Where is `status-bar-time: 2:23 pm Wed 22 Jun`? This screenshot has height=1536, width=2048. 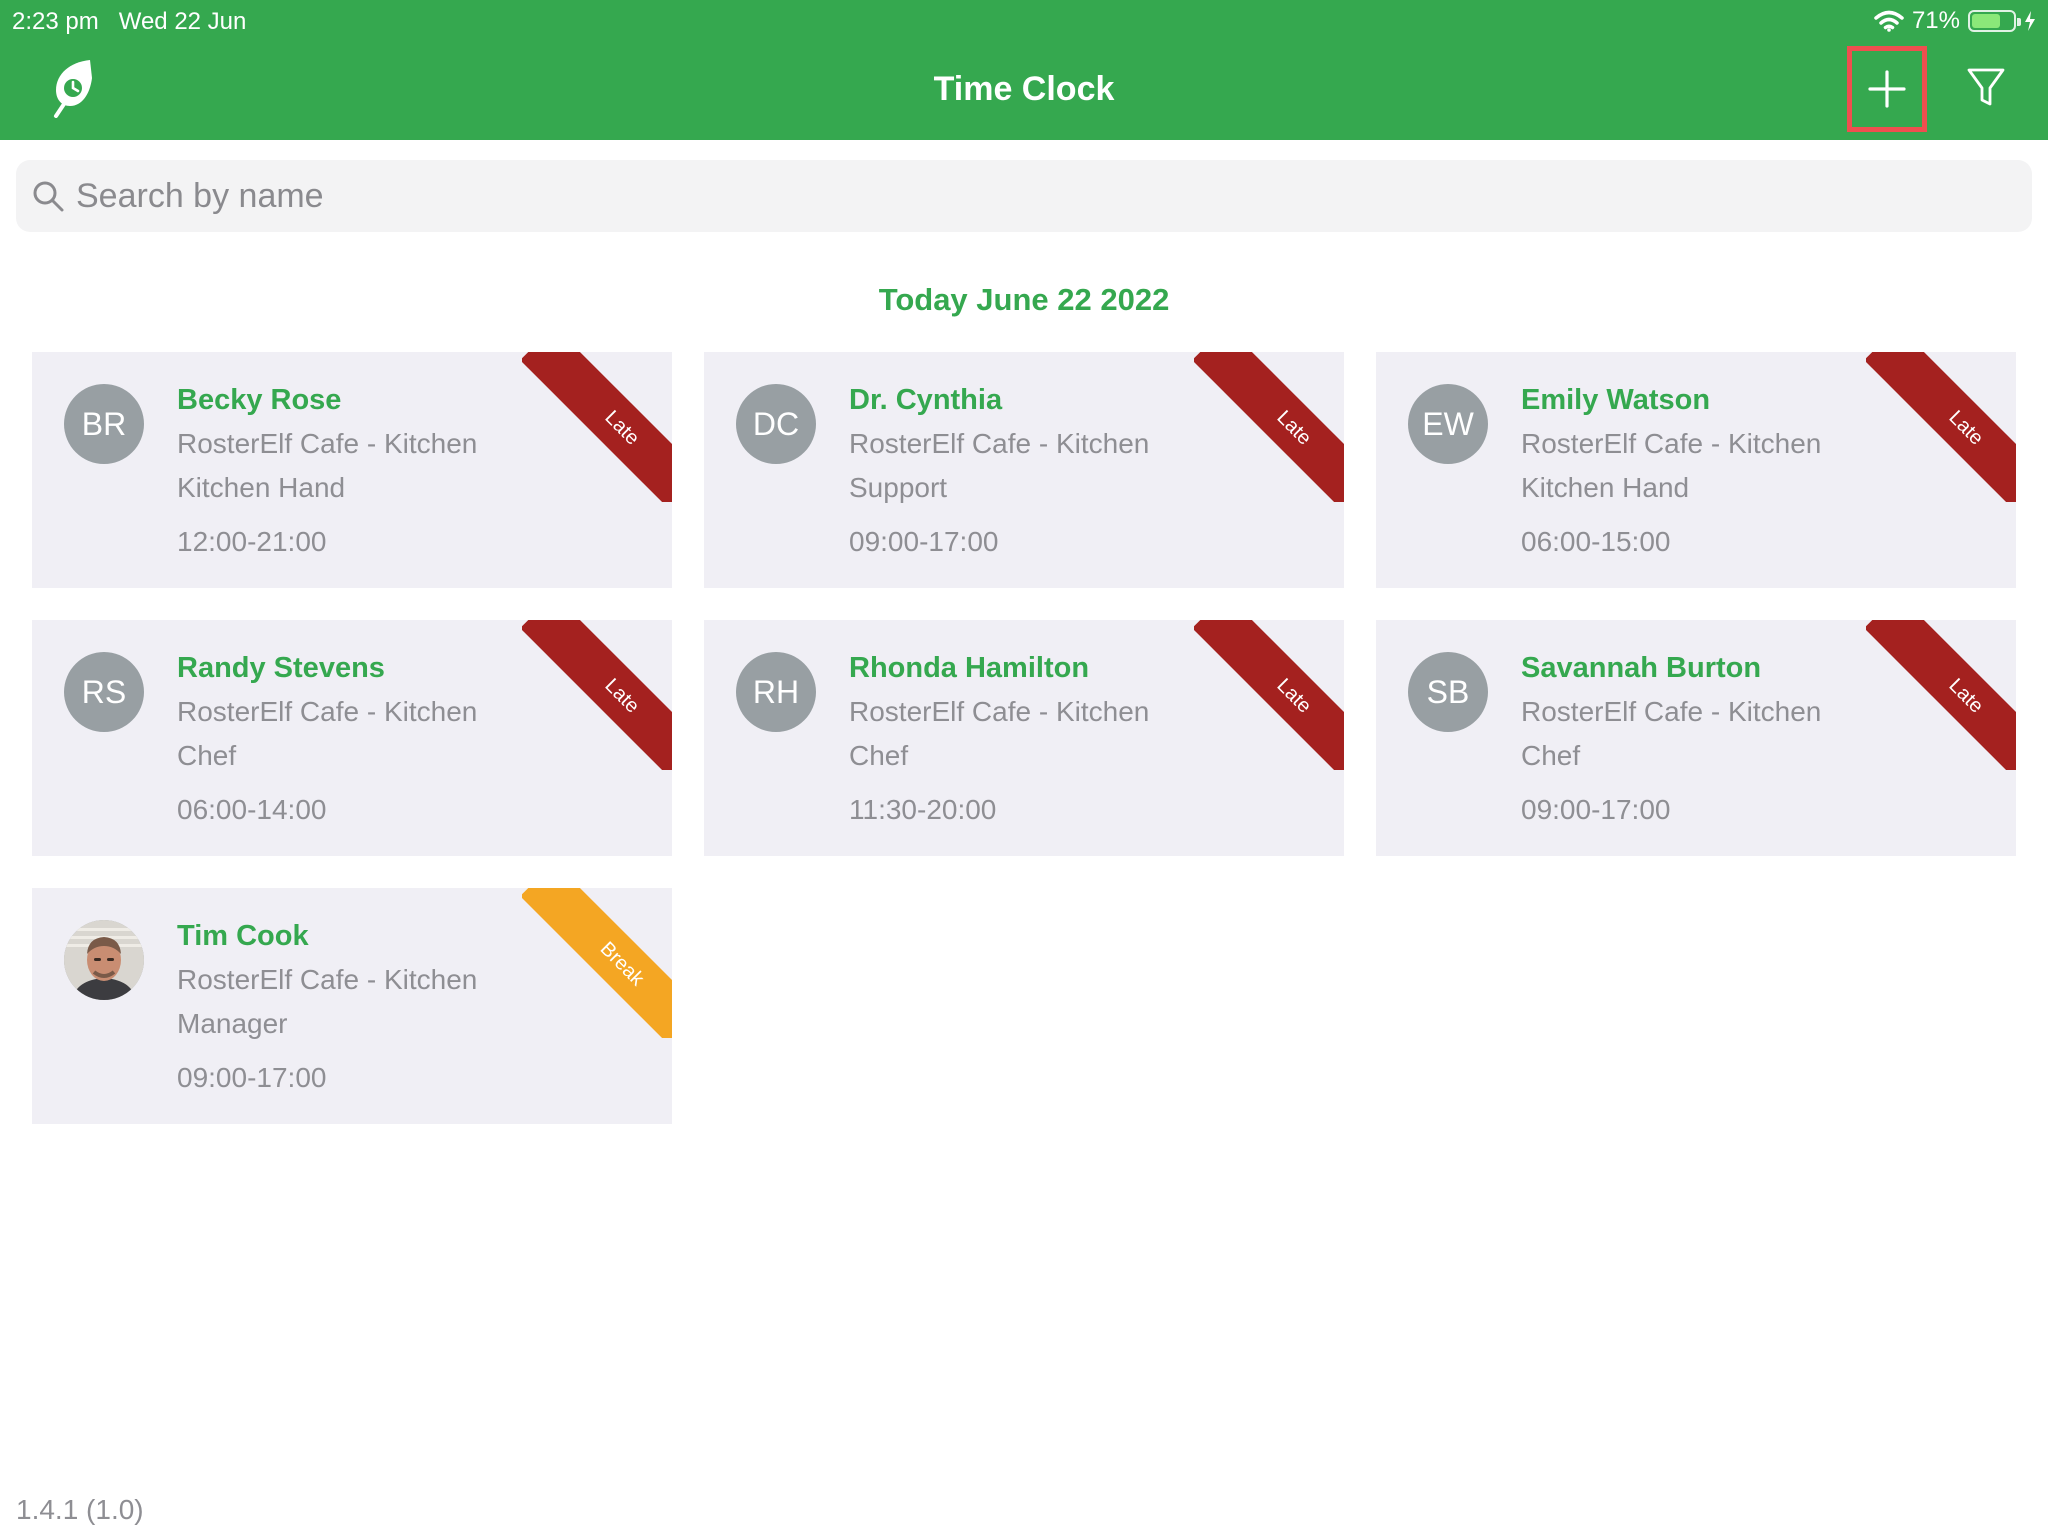 status-bar-time: 2:23 pm Wed 22 Jun is located at coordinates (129, 22).